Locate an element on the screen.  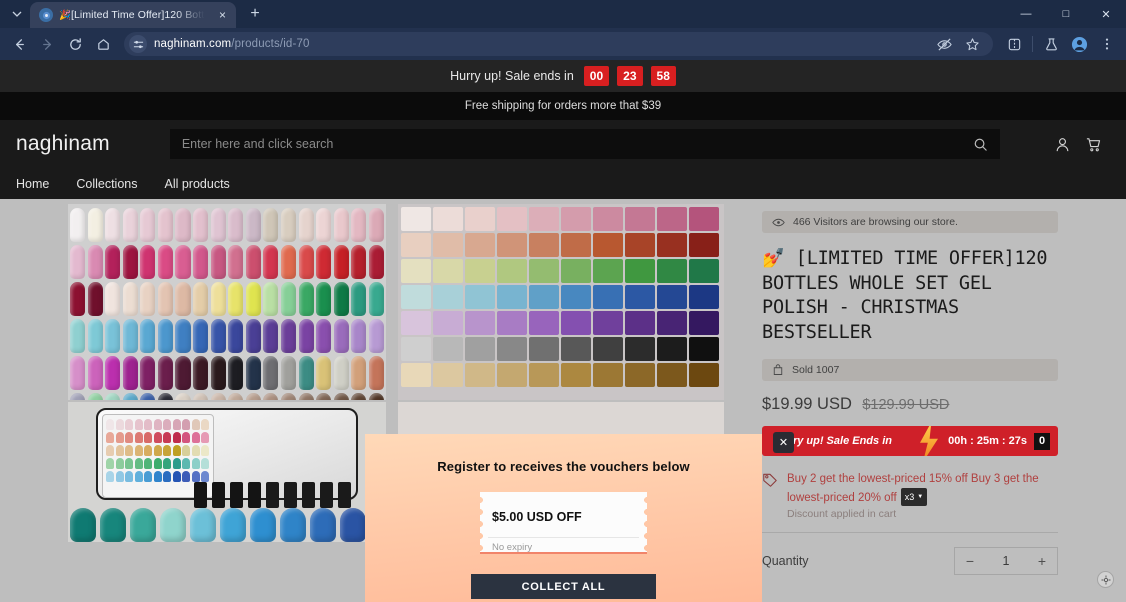
divider is located at coordinates (910, 532).